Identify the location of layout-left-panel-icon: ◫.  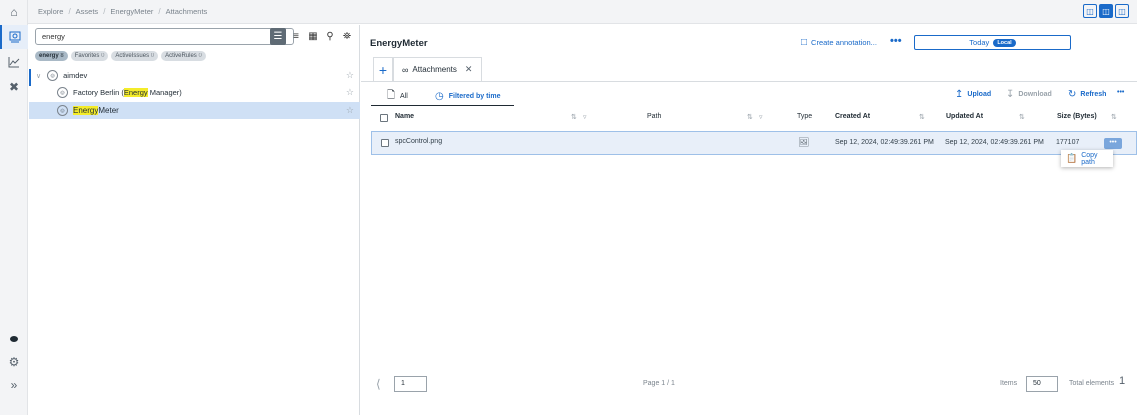
(1122, 11).